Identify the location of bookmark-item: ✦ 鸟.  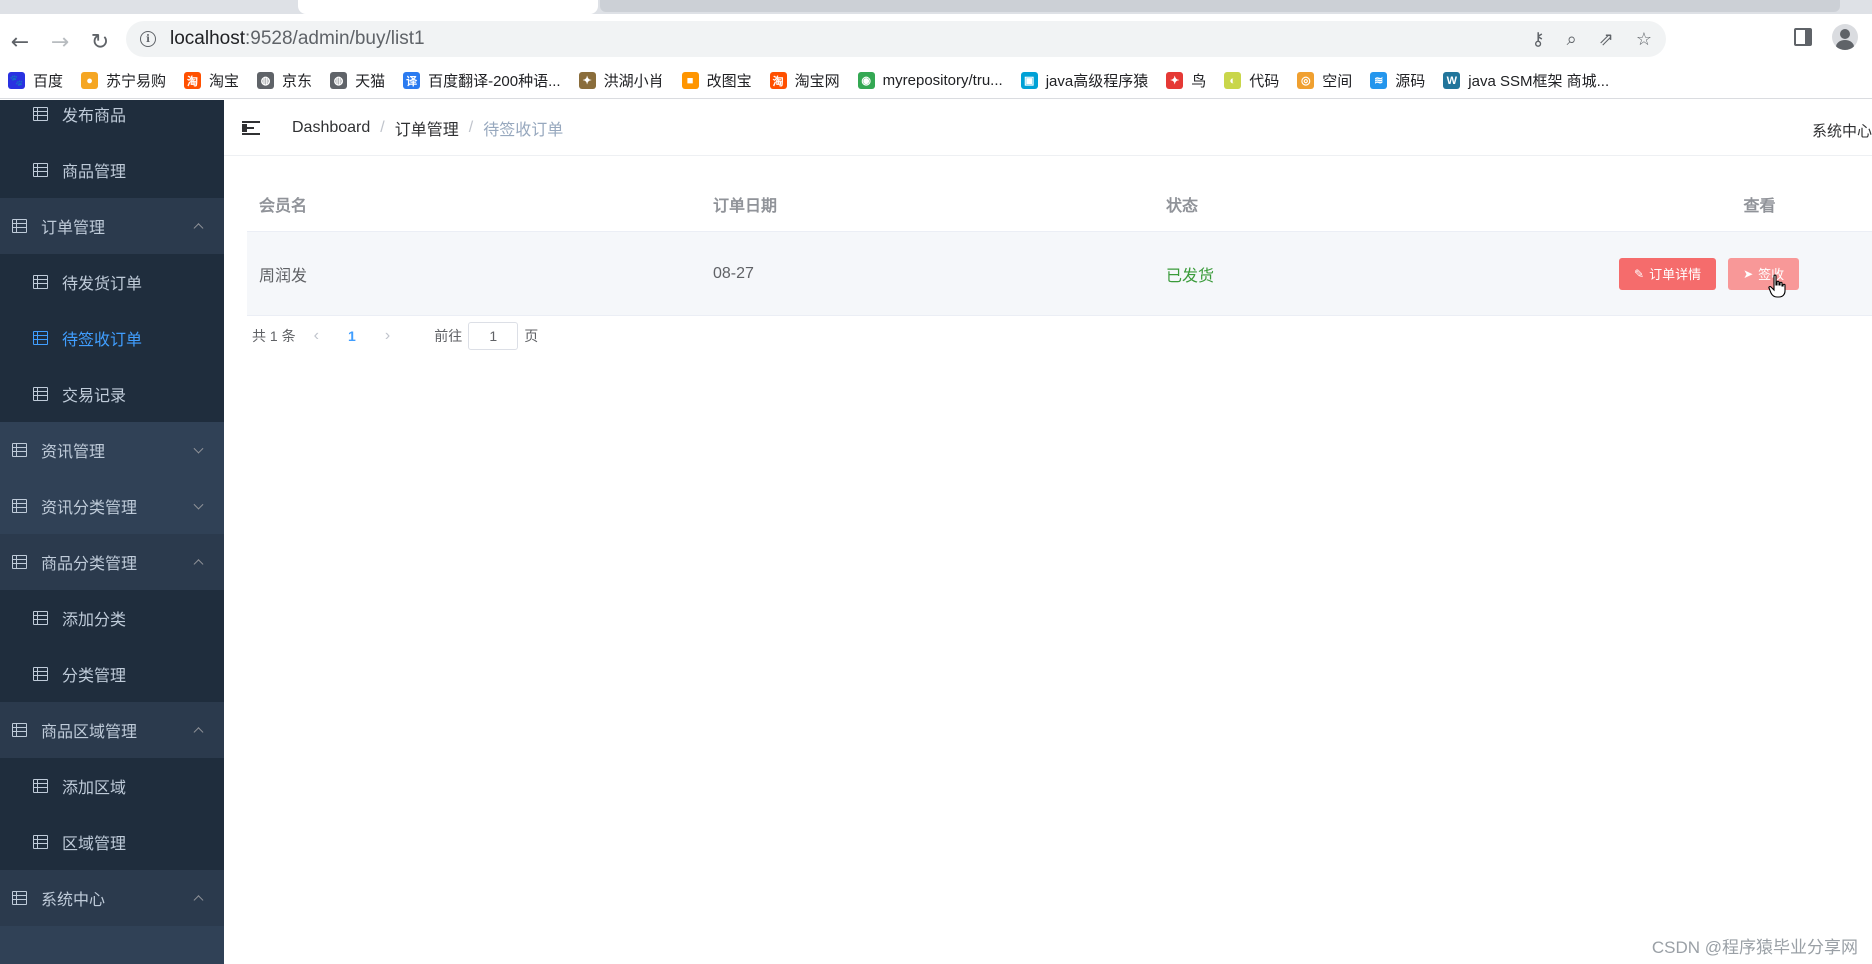
(1186, 80).